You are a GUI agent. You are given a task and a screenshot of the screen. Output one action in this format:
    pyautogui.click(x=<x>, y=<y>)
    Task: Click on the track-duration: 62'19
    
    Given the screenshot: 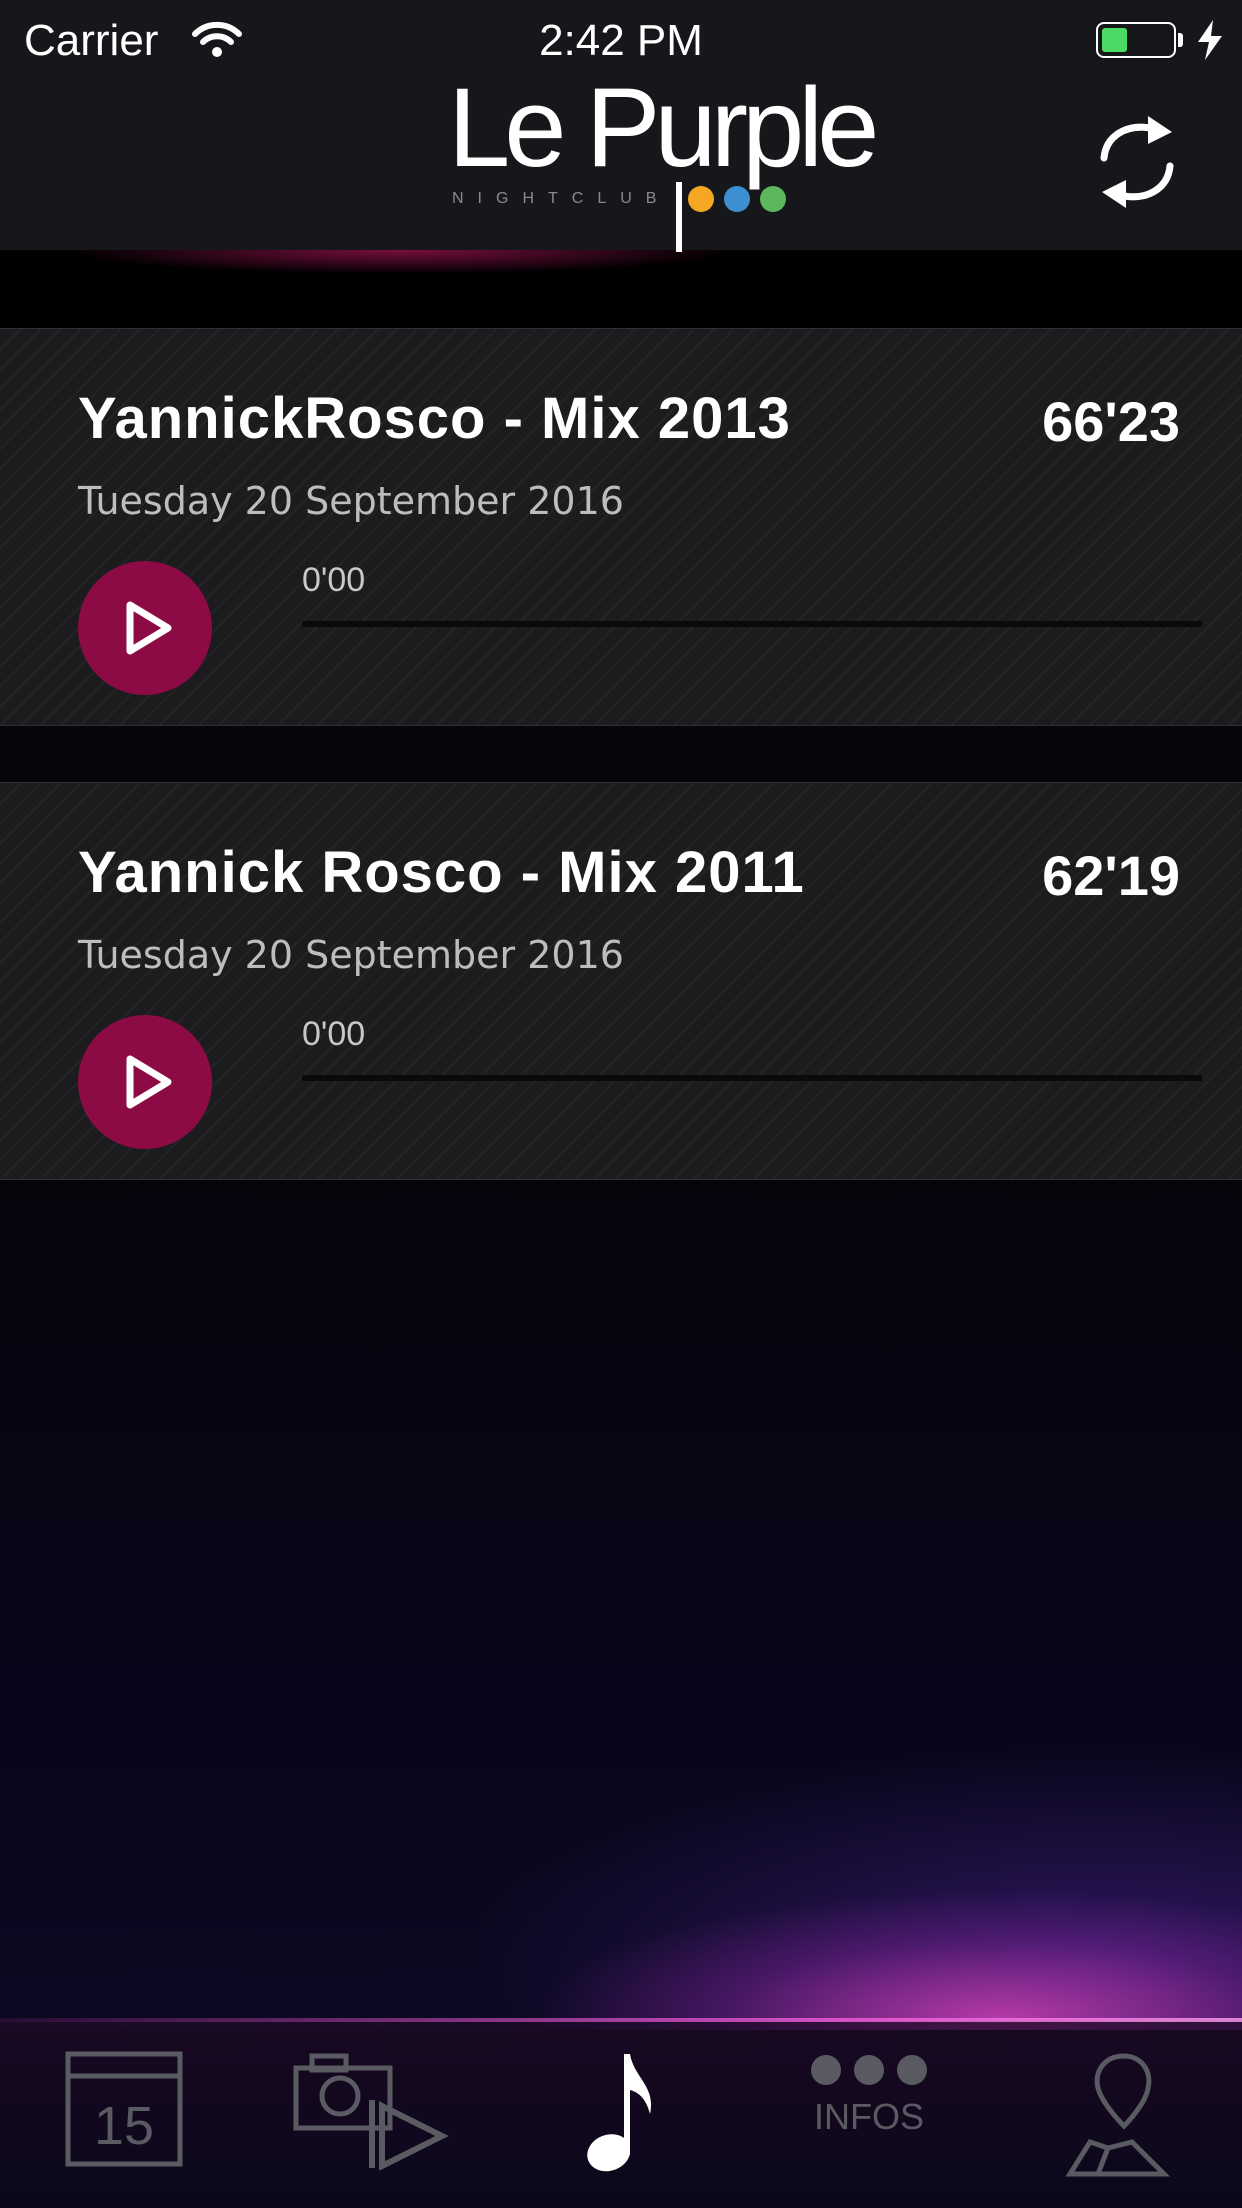 What is the action you would take?
    pyautogui.click(x=1111, y=875)
    